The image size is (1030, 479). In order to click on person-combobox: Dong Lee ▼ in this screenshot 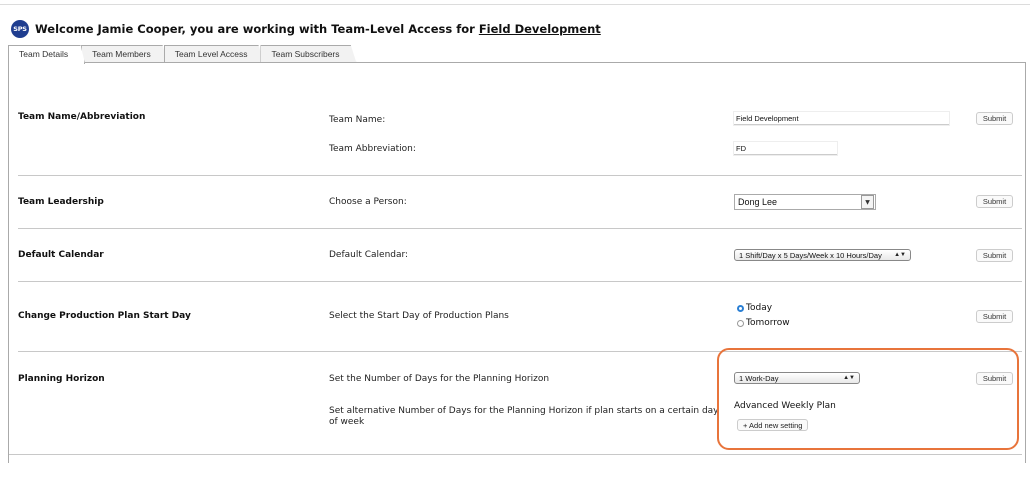, I will do `click(805, 202)`.